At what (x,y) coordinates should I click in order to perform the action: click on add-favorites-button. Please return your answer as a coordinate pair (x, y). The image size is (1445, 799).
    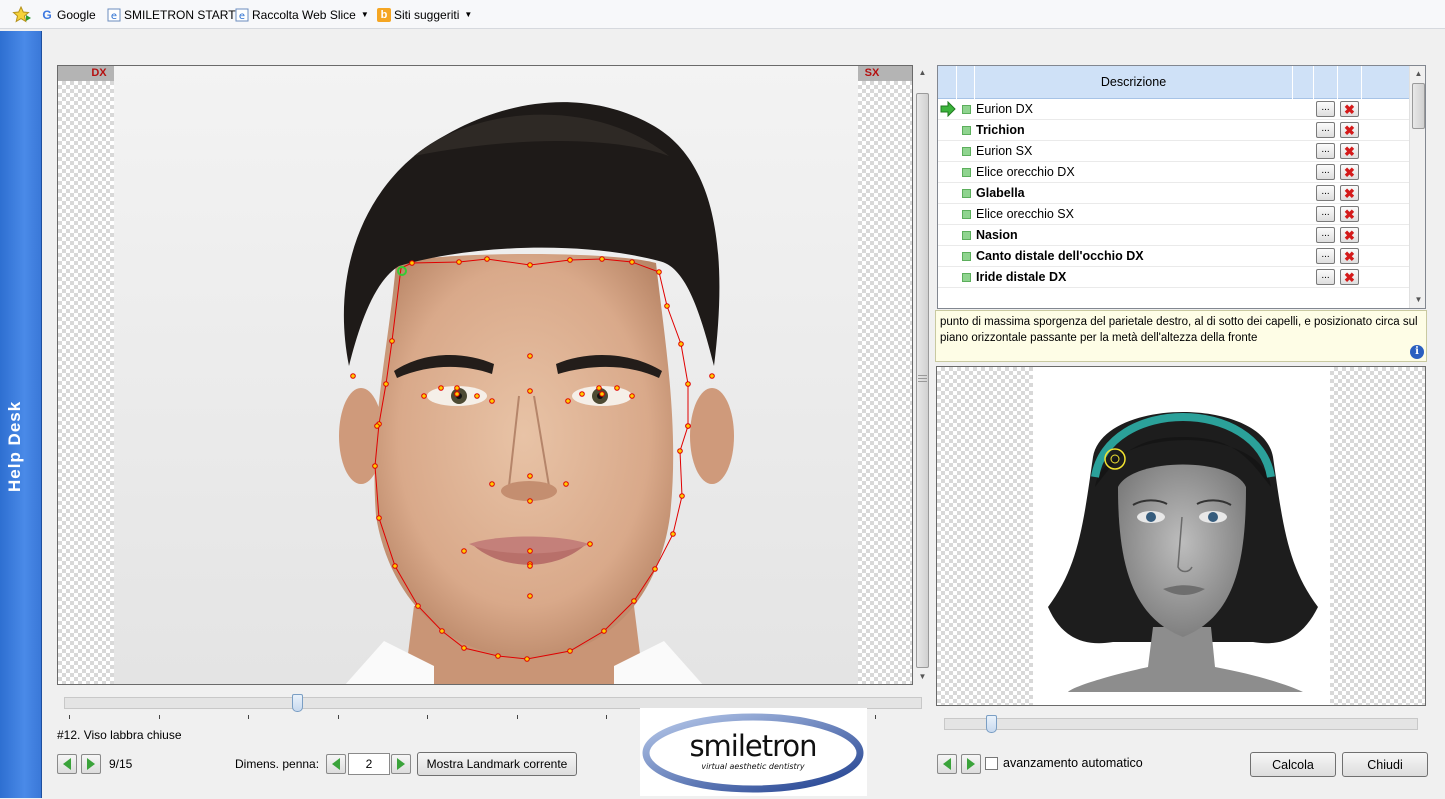
    Looking at the image, I should click on (22, 14).